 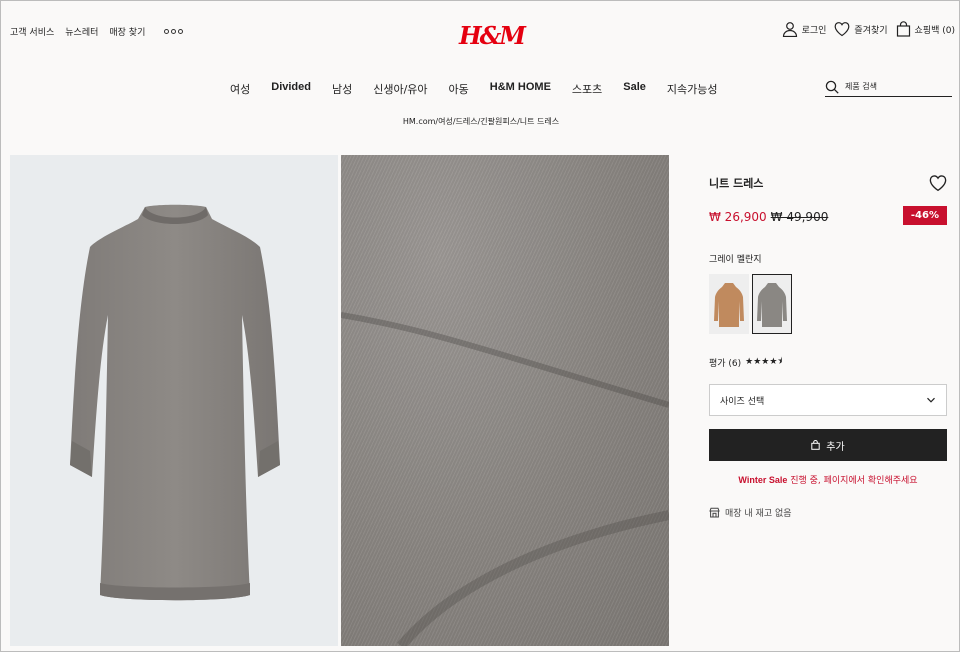 What do you see at coordinates (459, 89) in the screenshot?
I see `nav-item-kids: 아동` at bounding box center [459, 89].